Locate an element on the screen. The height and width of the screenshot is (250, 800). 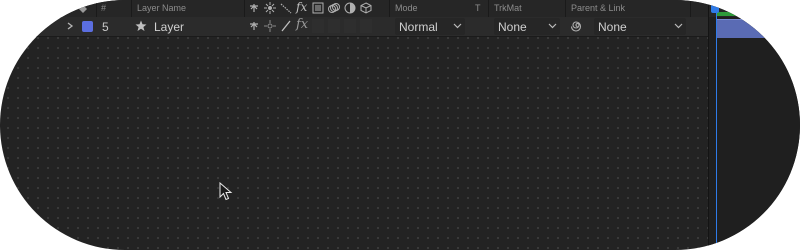
motion-blur-icon is located at coordinates (334, 8).